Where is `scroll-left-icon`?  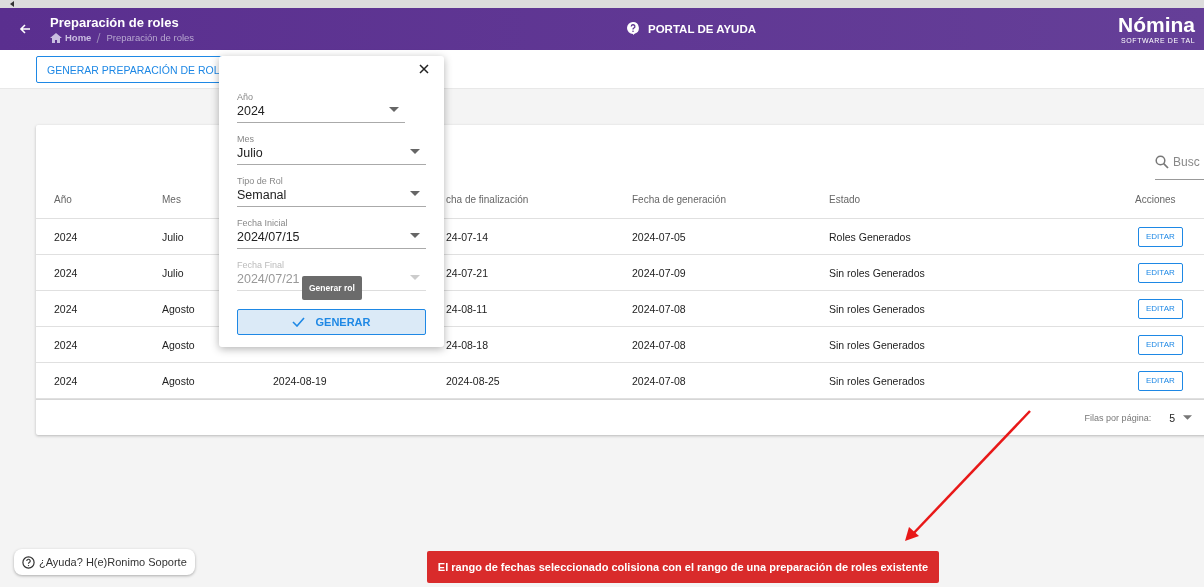
scroll-left-icon is located at coordinates (12, 4).